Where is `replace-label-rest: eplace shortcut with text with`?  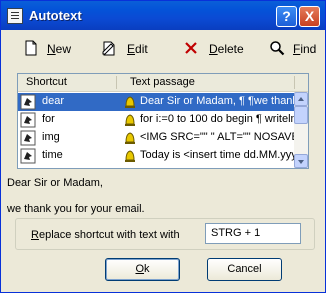
replace-label-rest: eplace shortcut with text with is located at coordinates (109, 235).